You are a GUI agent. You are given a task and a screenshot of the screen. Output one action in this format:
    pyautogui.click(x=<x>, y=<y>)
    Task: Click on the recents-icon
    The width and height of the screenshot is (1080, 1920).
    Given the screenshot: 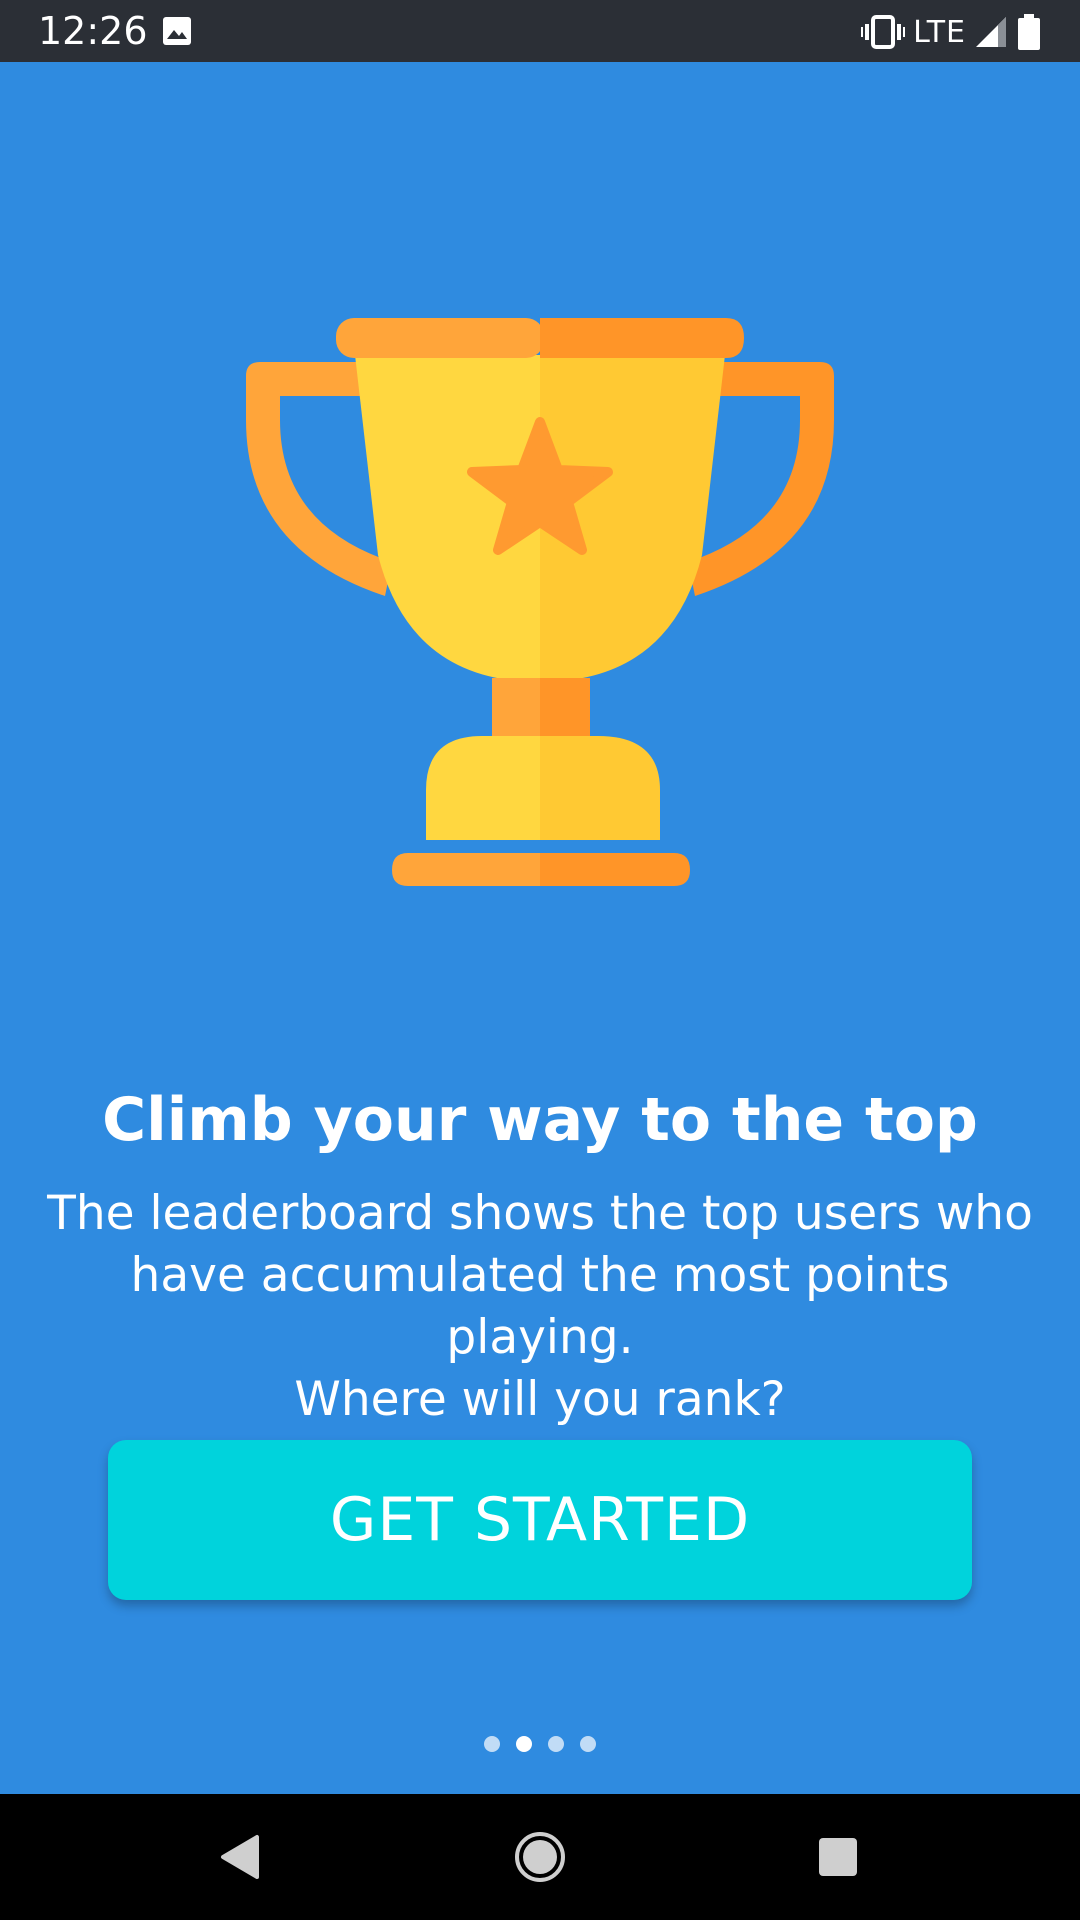 What is the action you would take?
    pyautogui.click(x=838, y=1857)
    